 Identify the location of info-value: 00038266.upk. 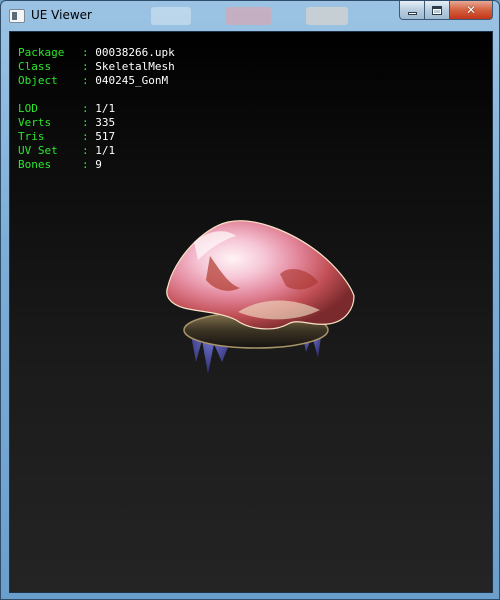
(135, 52).